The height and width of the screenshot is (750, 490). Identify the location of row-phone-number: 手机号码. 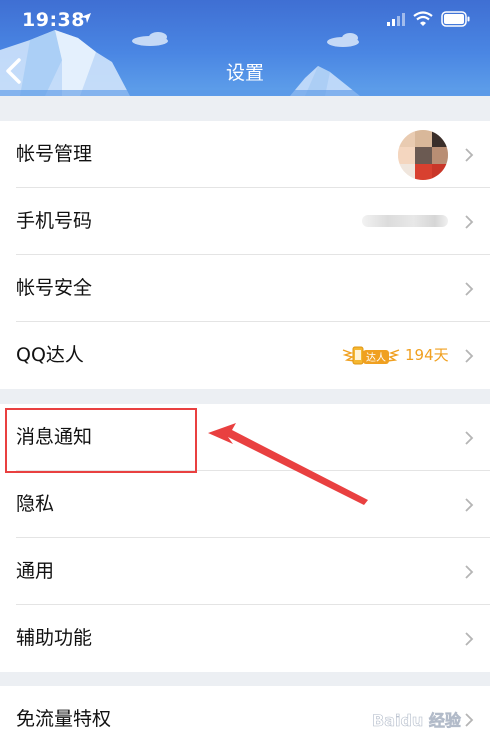
(245, 221).